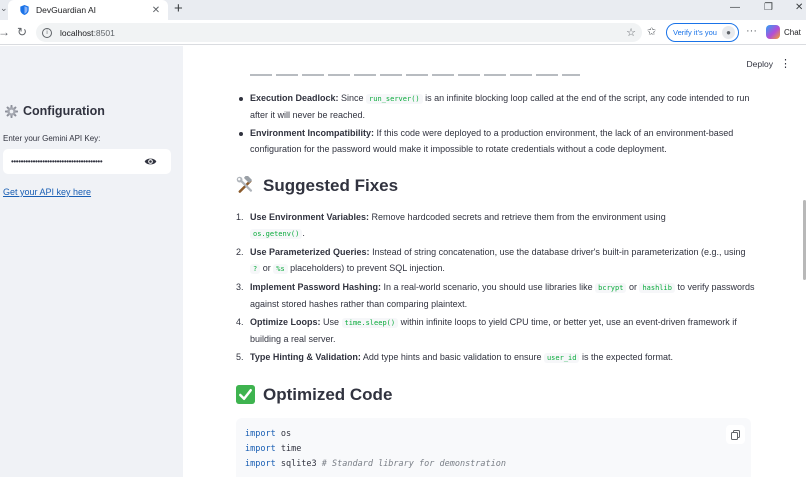 The width and height of the screenshot is (806, 477). I want to click on code-text: sqlite3, so click(298, 464).